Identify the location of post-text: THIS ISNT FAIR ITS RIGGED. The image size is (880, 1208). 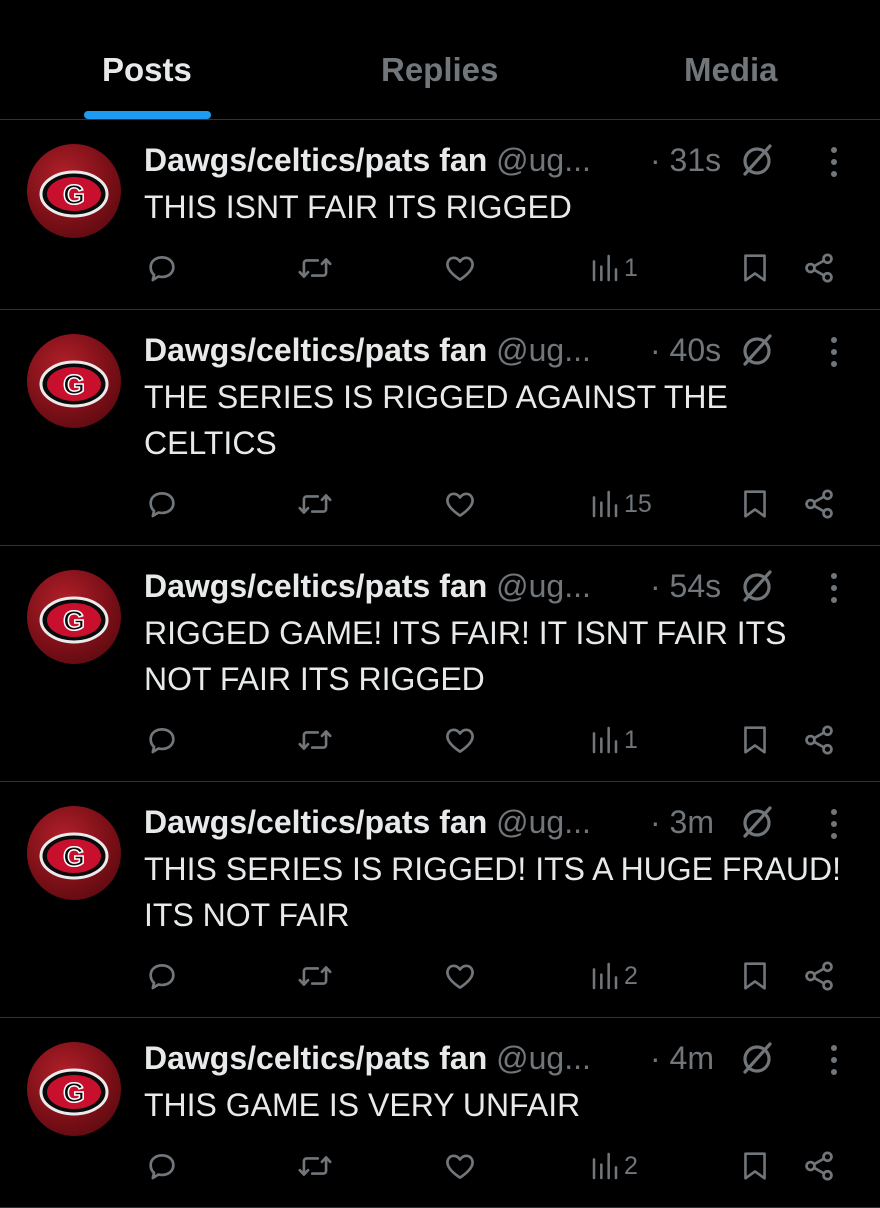
(358, 207).